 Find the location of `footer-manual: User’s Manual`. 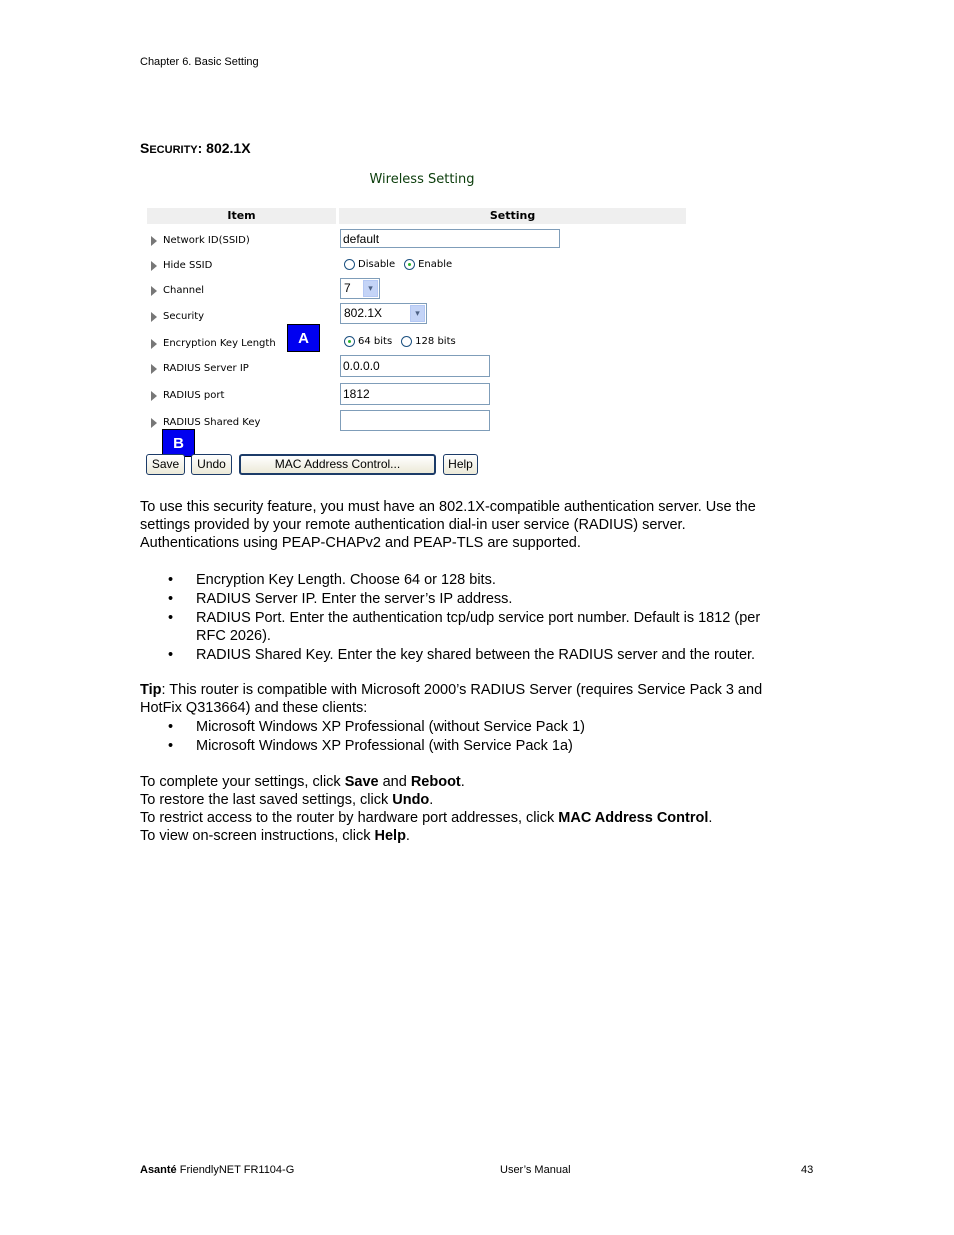

footer-manual: User’s Manual is located at coordinates (535, 1170).